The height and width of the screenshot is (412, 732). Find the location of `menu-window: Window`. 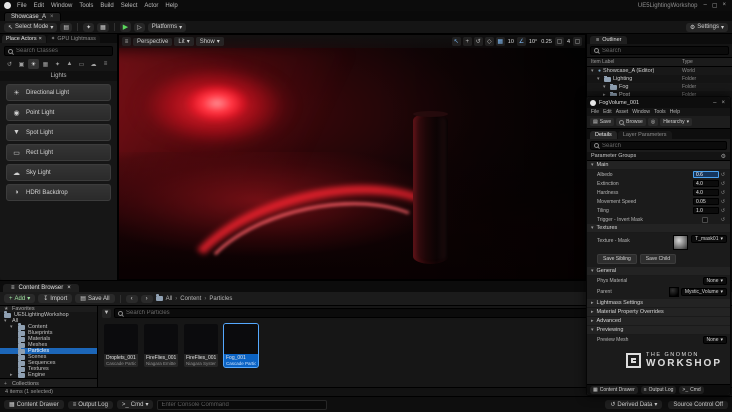

menu-window: Window is located at coordinates (61, 6).